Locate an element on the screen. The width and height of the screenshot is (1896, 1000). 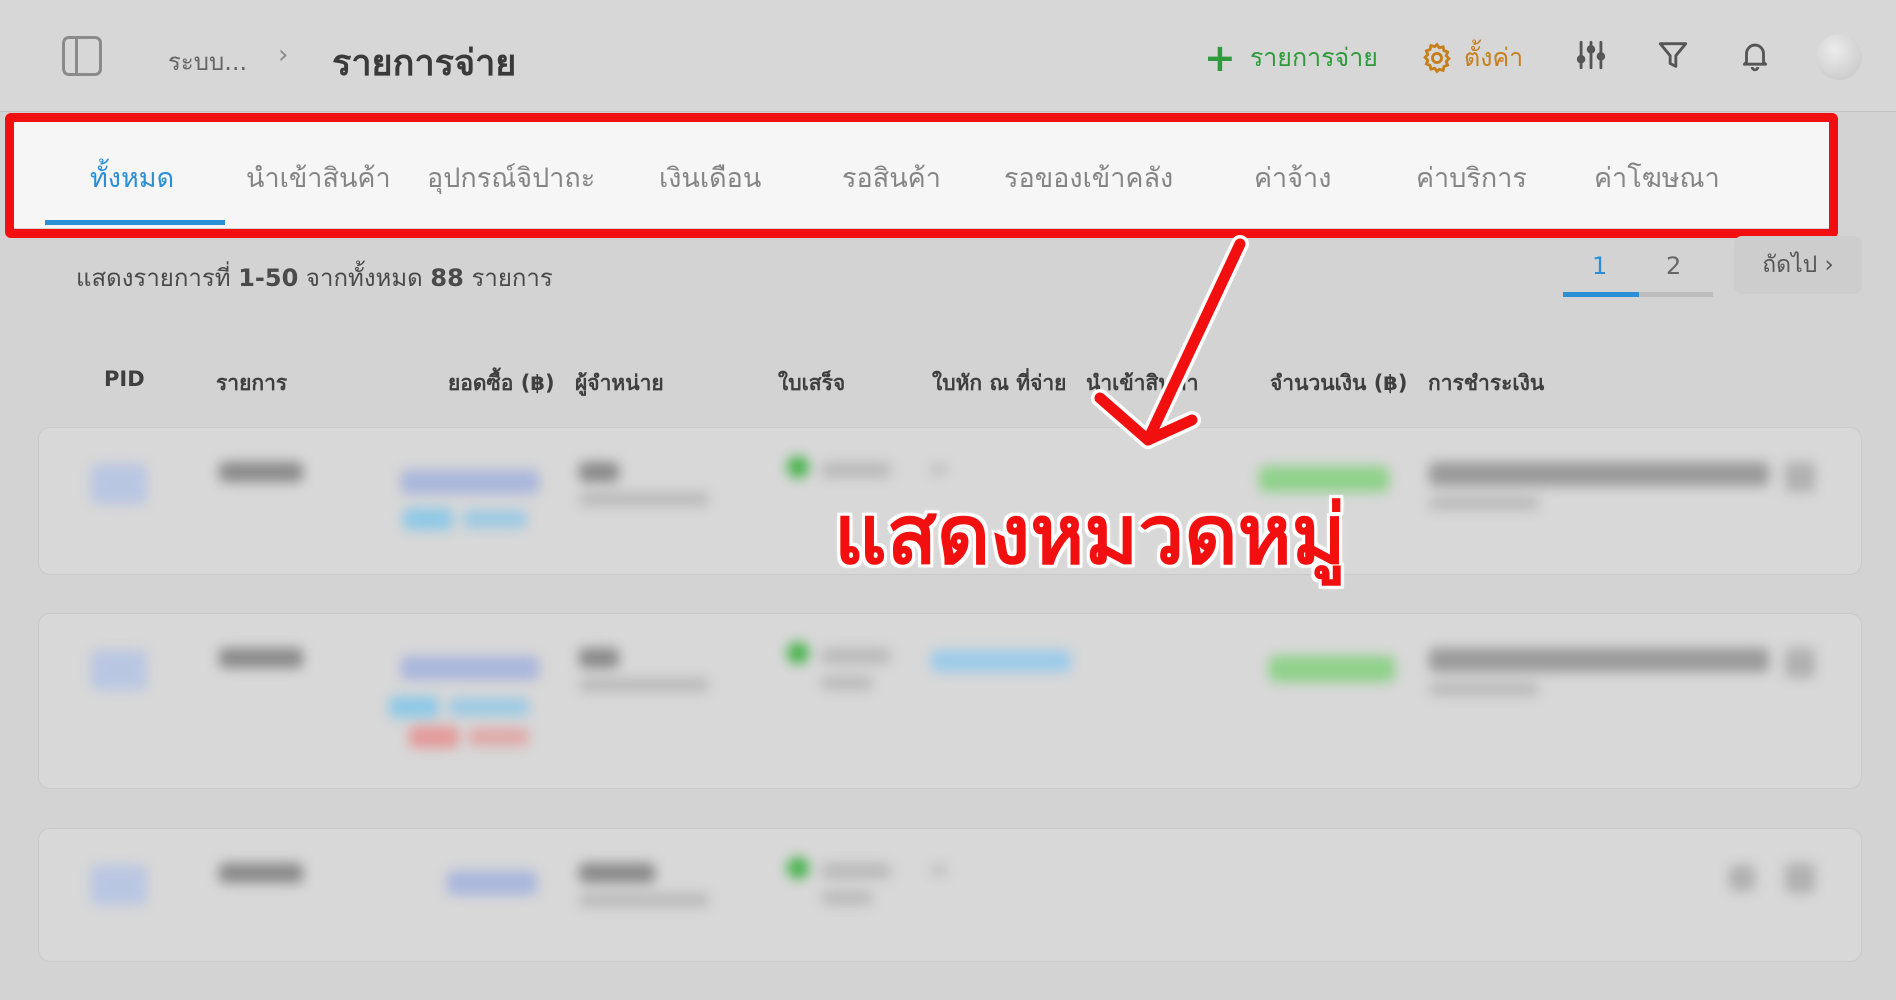
column-header-purchase-amount: ยอดซื้อ (฿) is located at coordinates (501, 383).